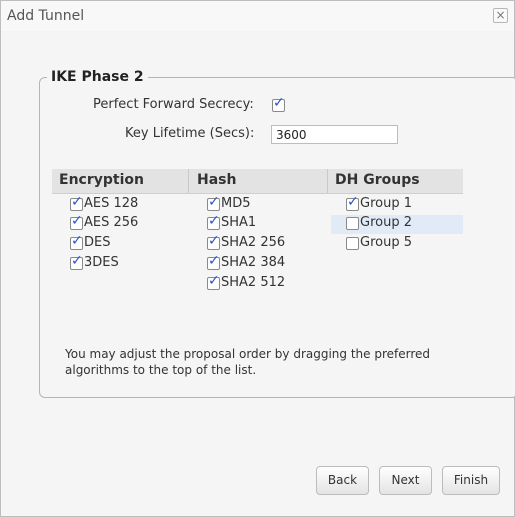 The height and width of the screenshot is (517, 515). I want to click on dh-groups-header: DH Groups, so click(377, 180).